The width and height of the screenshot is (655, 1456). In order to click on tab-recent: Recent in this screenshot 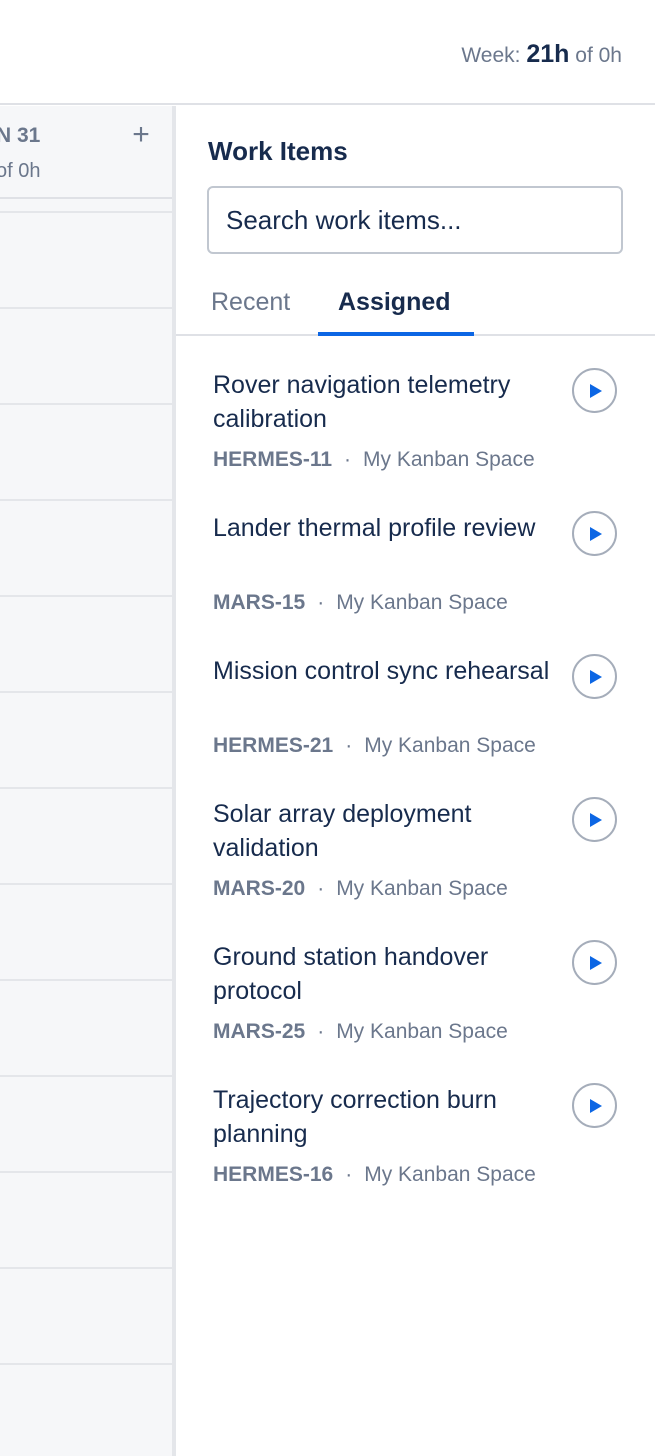, I will do `click(250, 312)`.